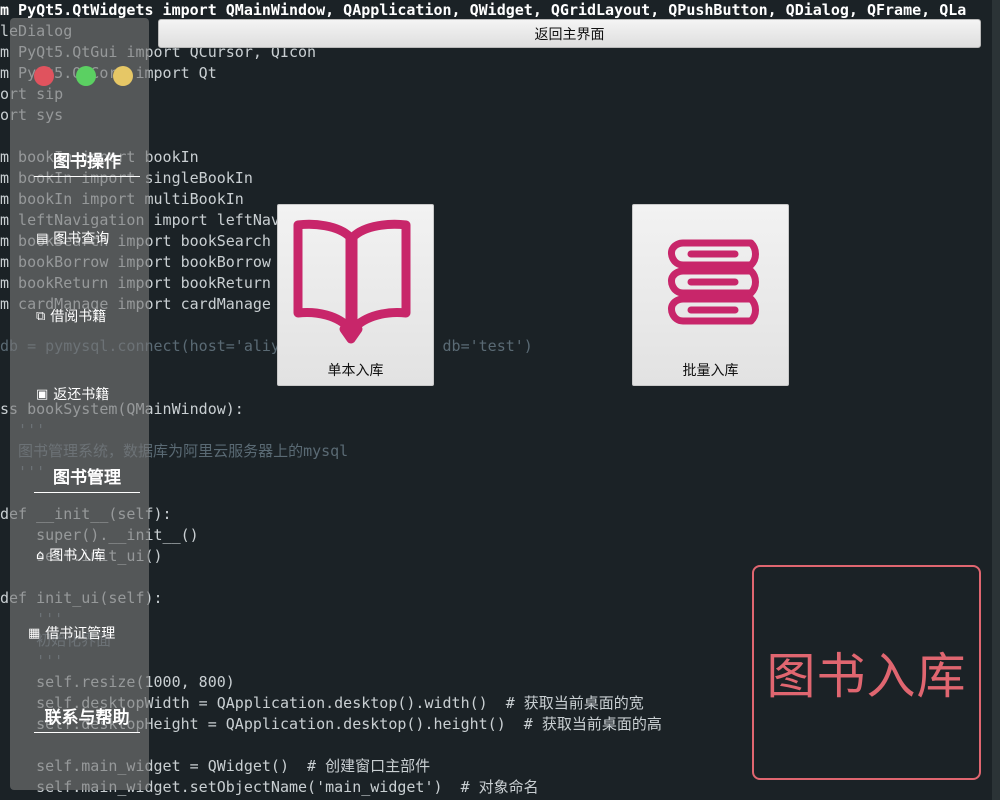 The width and height of the screenshot is (1000, 800). What do you see at coordinates (81, 395) in the screenshot?
I see `sidebar-item-label: 返还书籍` at bounding box center [81, 395].